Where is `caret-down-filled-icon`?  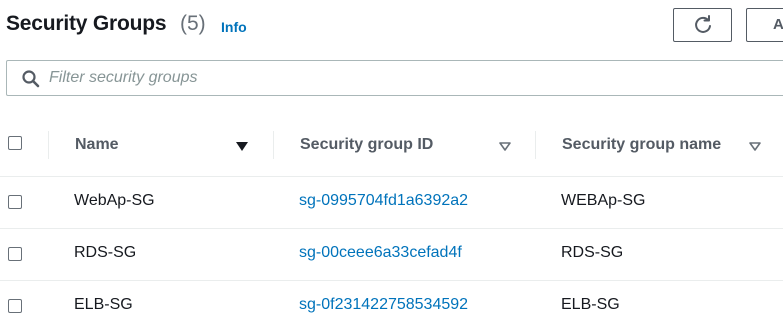 caret-down-filled-icon is located at coordinates (242, 147).